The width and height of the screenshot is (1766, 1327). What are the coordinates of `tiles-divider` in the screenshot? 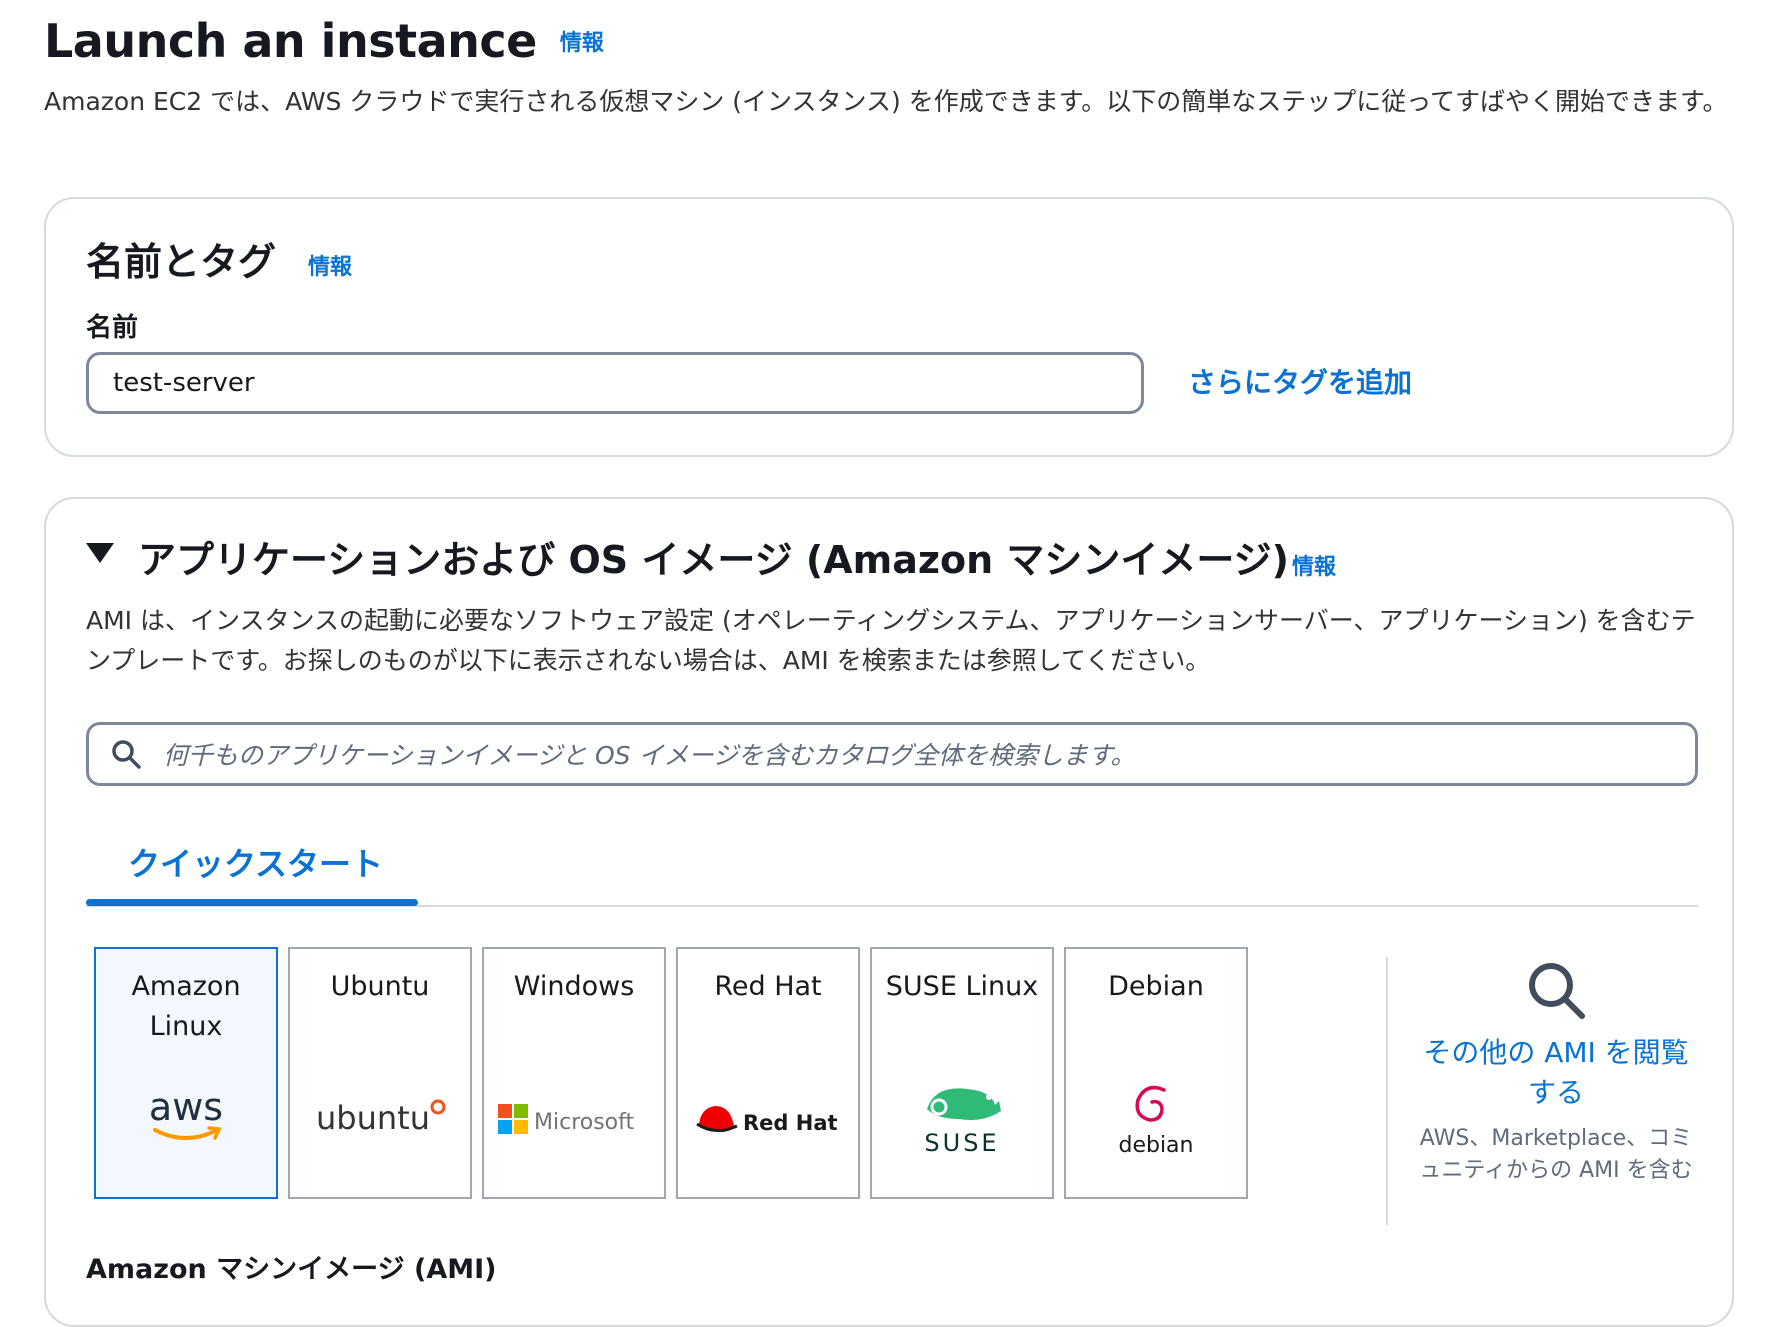 It's located at (1387, 1091).